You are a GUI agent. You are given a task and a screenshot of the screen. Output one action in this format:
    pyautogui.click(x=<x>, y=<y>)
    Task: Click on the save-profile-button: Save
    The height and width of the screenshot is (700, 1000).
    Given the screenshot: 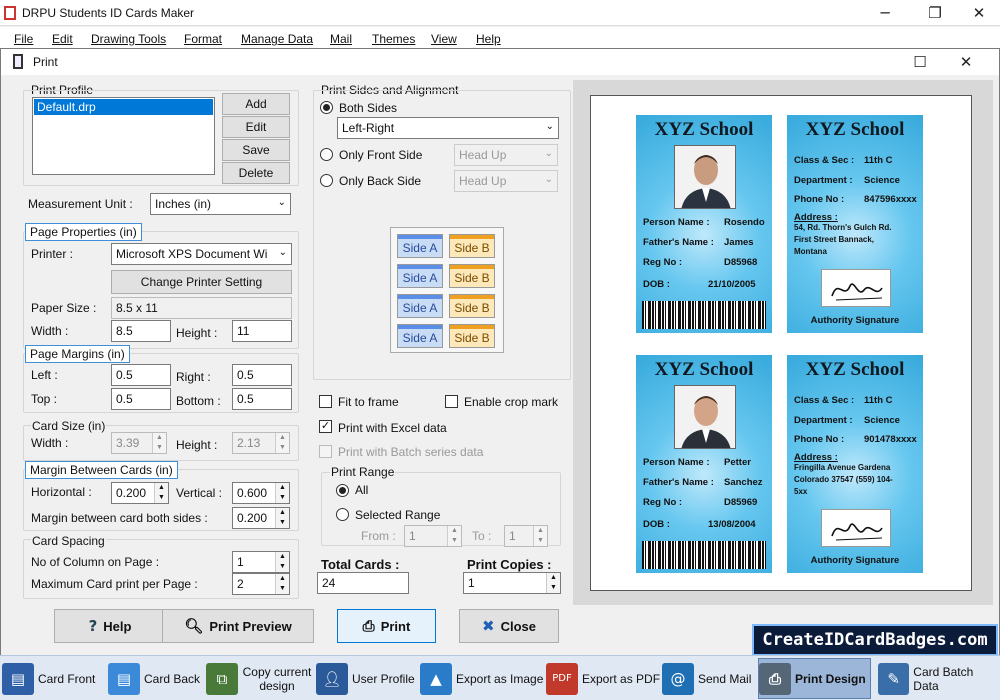 What is the action you would take?
    pyautogui.click(x=256, y=150)
    